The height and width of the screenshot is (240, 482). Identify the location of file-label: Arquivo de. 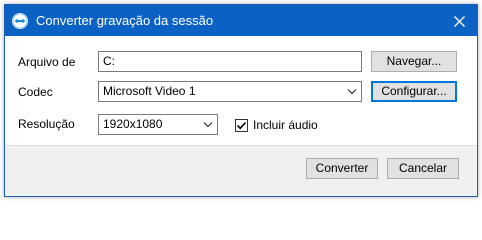
(47, 62).